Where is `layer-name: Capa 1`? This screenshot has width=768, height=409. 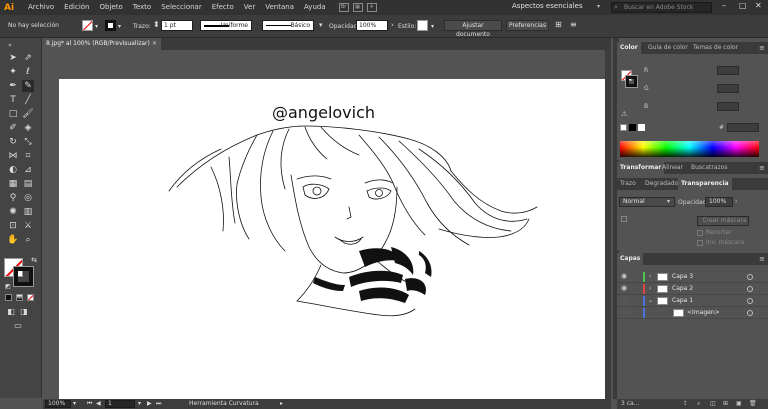 layer-name: Capa 1 is located at coordinates (682, 301).